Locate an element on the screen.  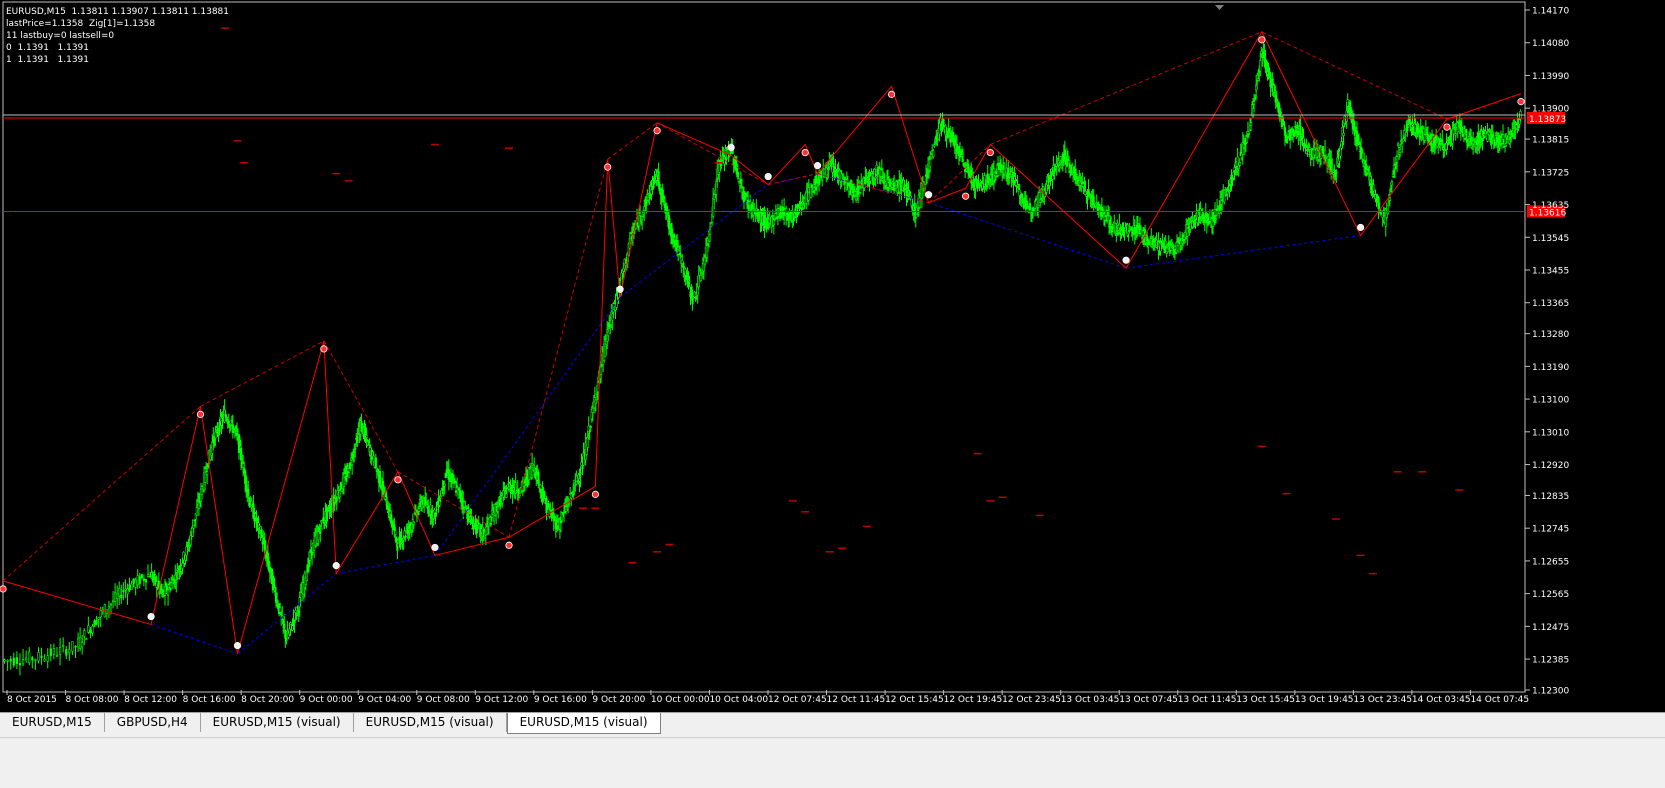
x-tick-label: 14 Oct 07:45 is located at coordinates (1499, 700).